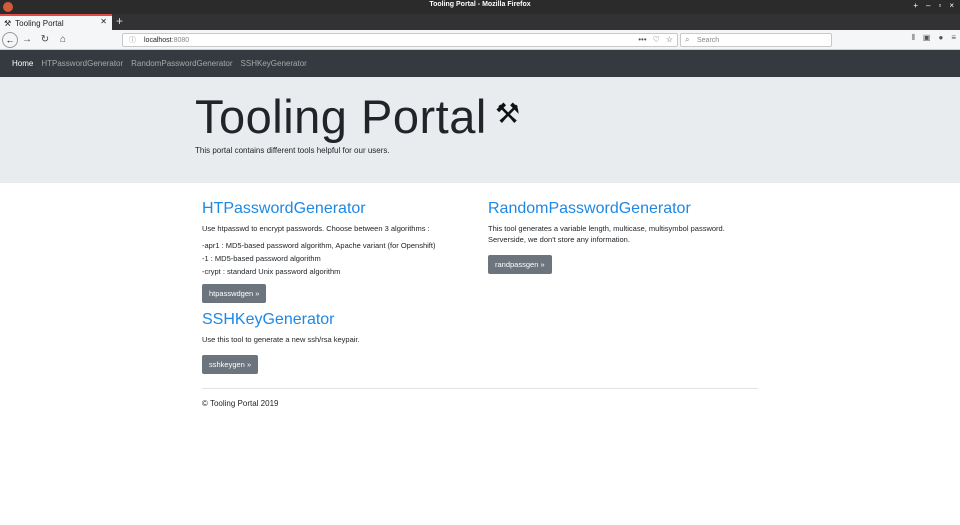 The width and height of the screenshot is (960, 525). I want to click on url-port: :8080, so click(180, 40).